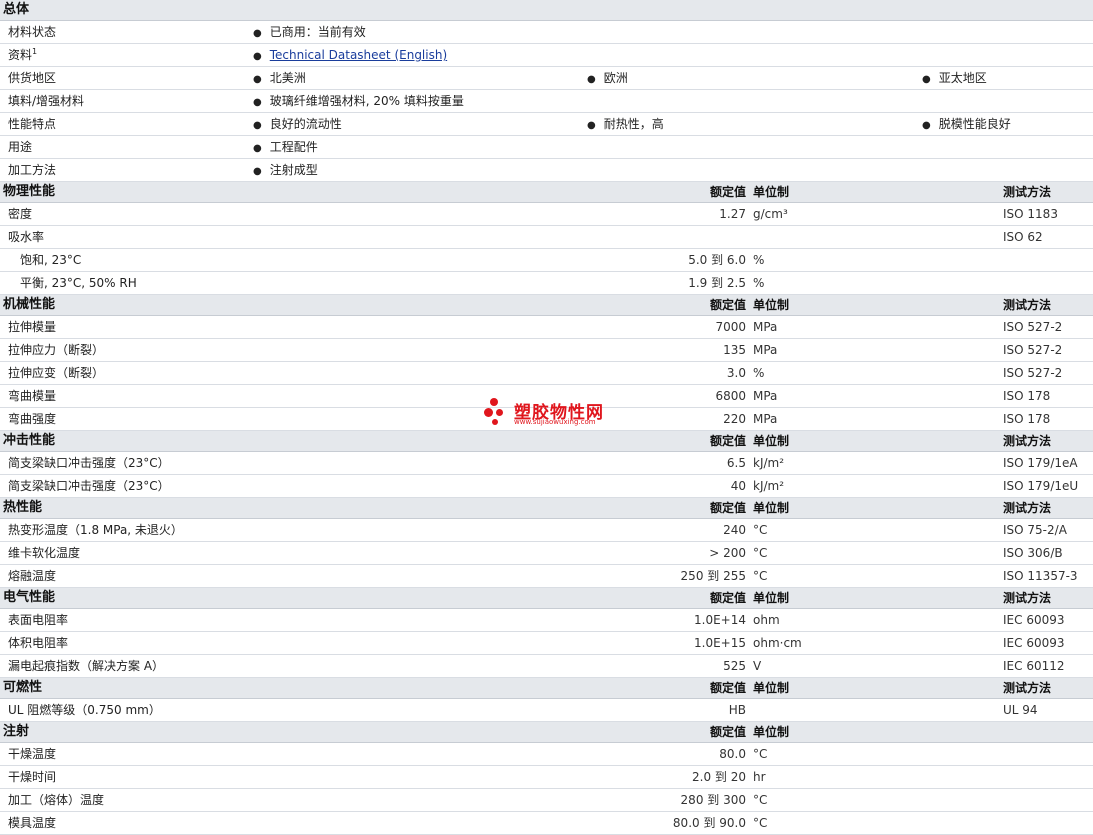 The width and height of the screenshot is (1093, 835). What do you see at coordinates (546, 192) in the screenshot?
I see `section-header: 物理性能 额定值 单位制 测试方法` at bounding box center [546, 192].